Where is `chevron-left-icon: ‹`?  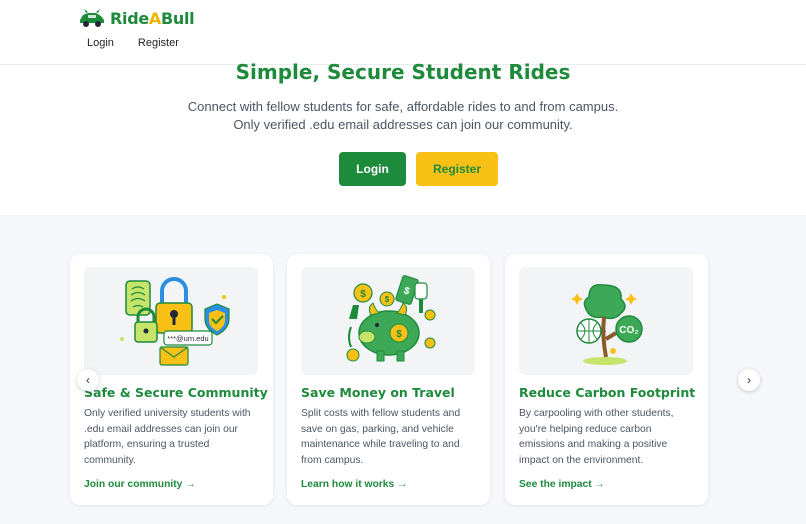
chevron-left-icon: ‹ is located at coordinates (88, 380).